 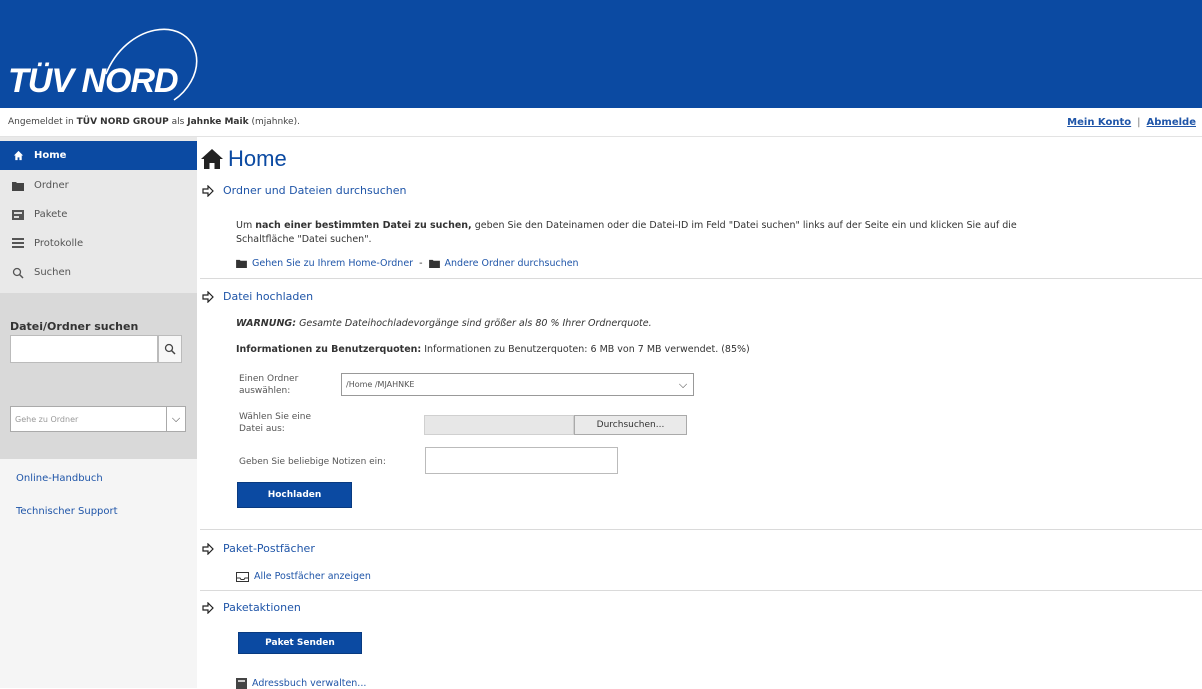 What do you see at coordinates (380, 384) in the screenshot?
I see `upload-folder-value: /Home /MJAHNKE` at bounding box center [380, 384].